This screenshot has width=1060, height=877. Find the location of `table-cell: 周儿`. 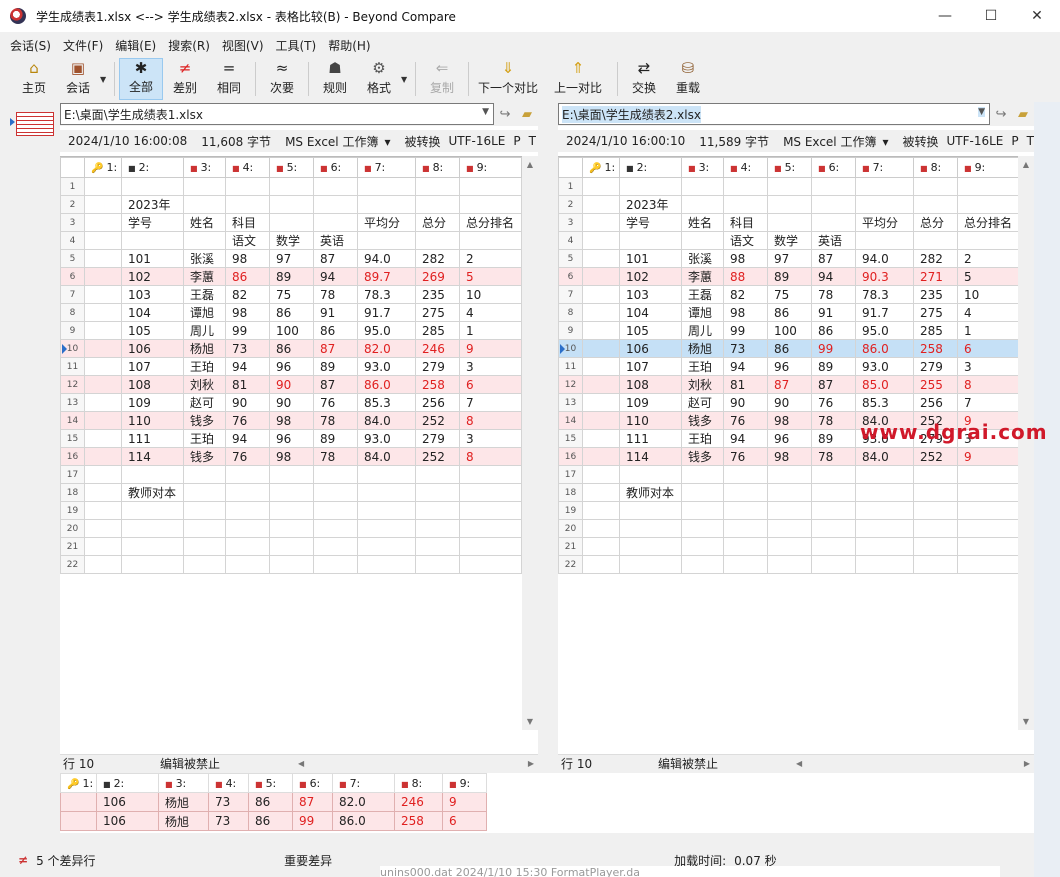

table-cell: 周儿 is located at coordinates (204, 330).